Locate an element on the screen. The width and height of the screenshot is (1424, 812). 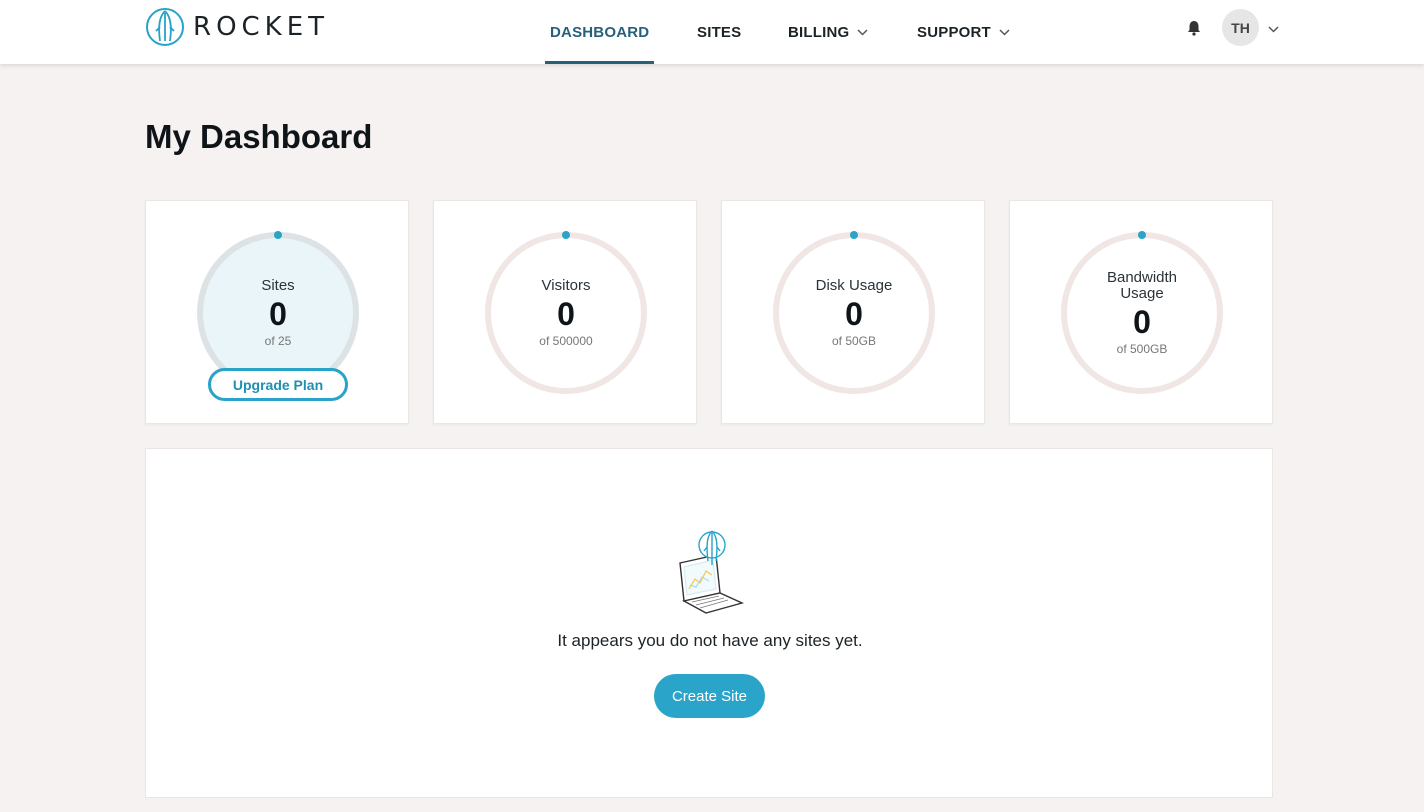
stat-limit: of 500GB is located at coordinates (1142, 349).